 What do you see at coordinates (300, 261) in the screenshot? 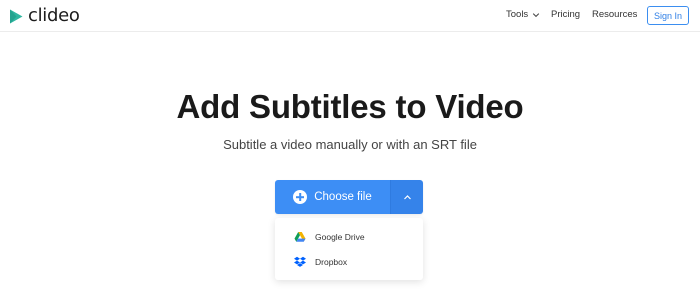
I see `dropbox-icon` at bounding box center [300, 261].